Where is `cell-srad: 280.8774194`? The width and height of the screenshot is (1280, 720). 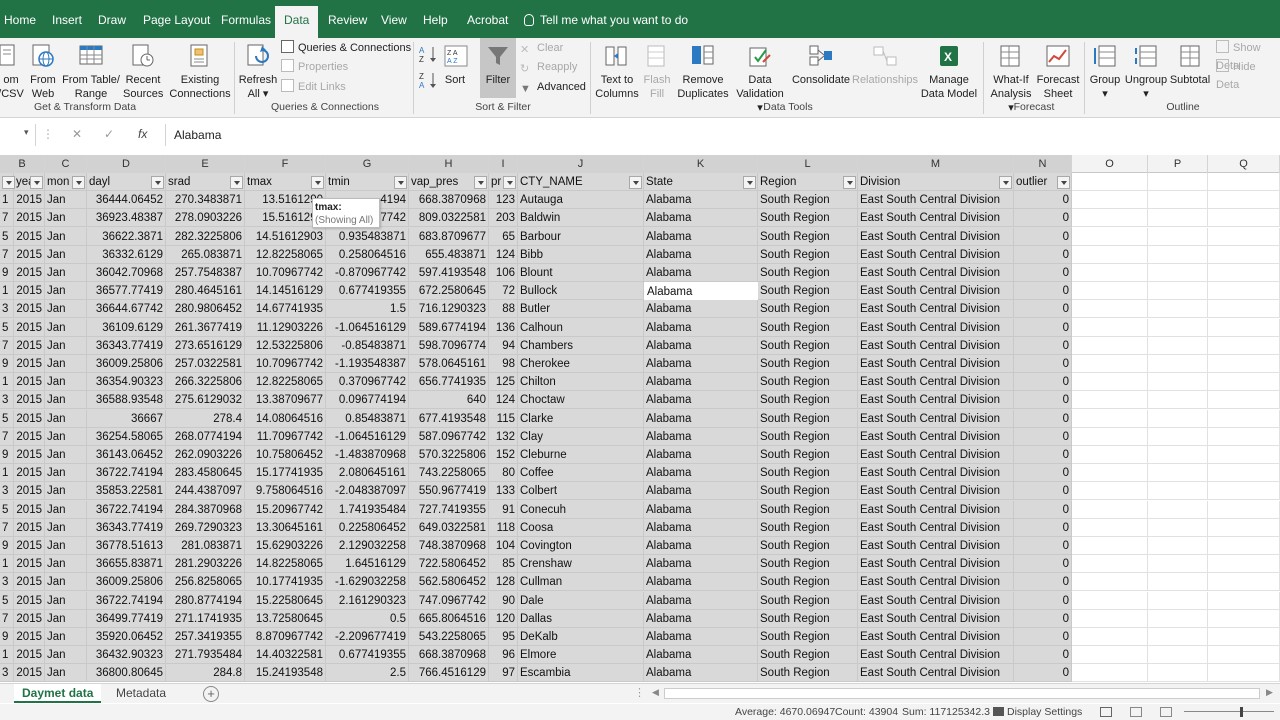
cell-srad: 280.8774194 is located at coordinates (205, 600).